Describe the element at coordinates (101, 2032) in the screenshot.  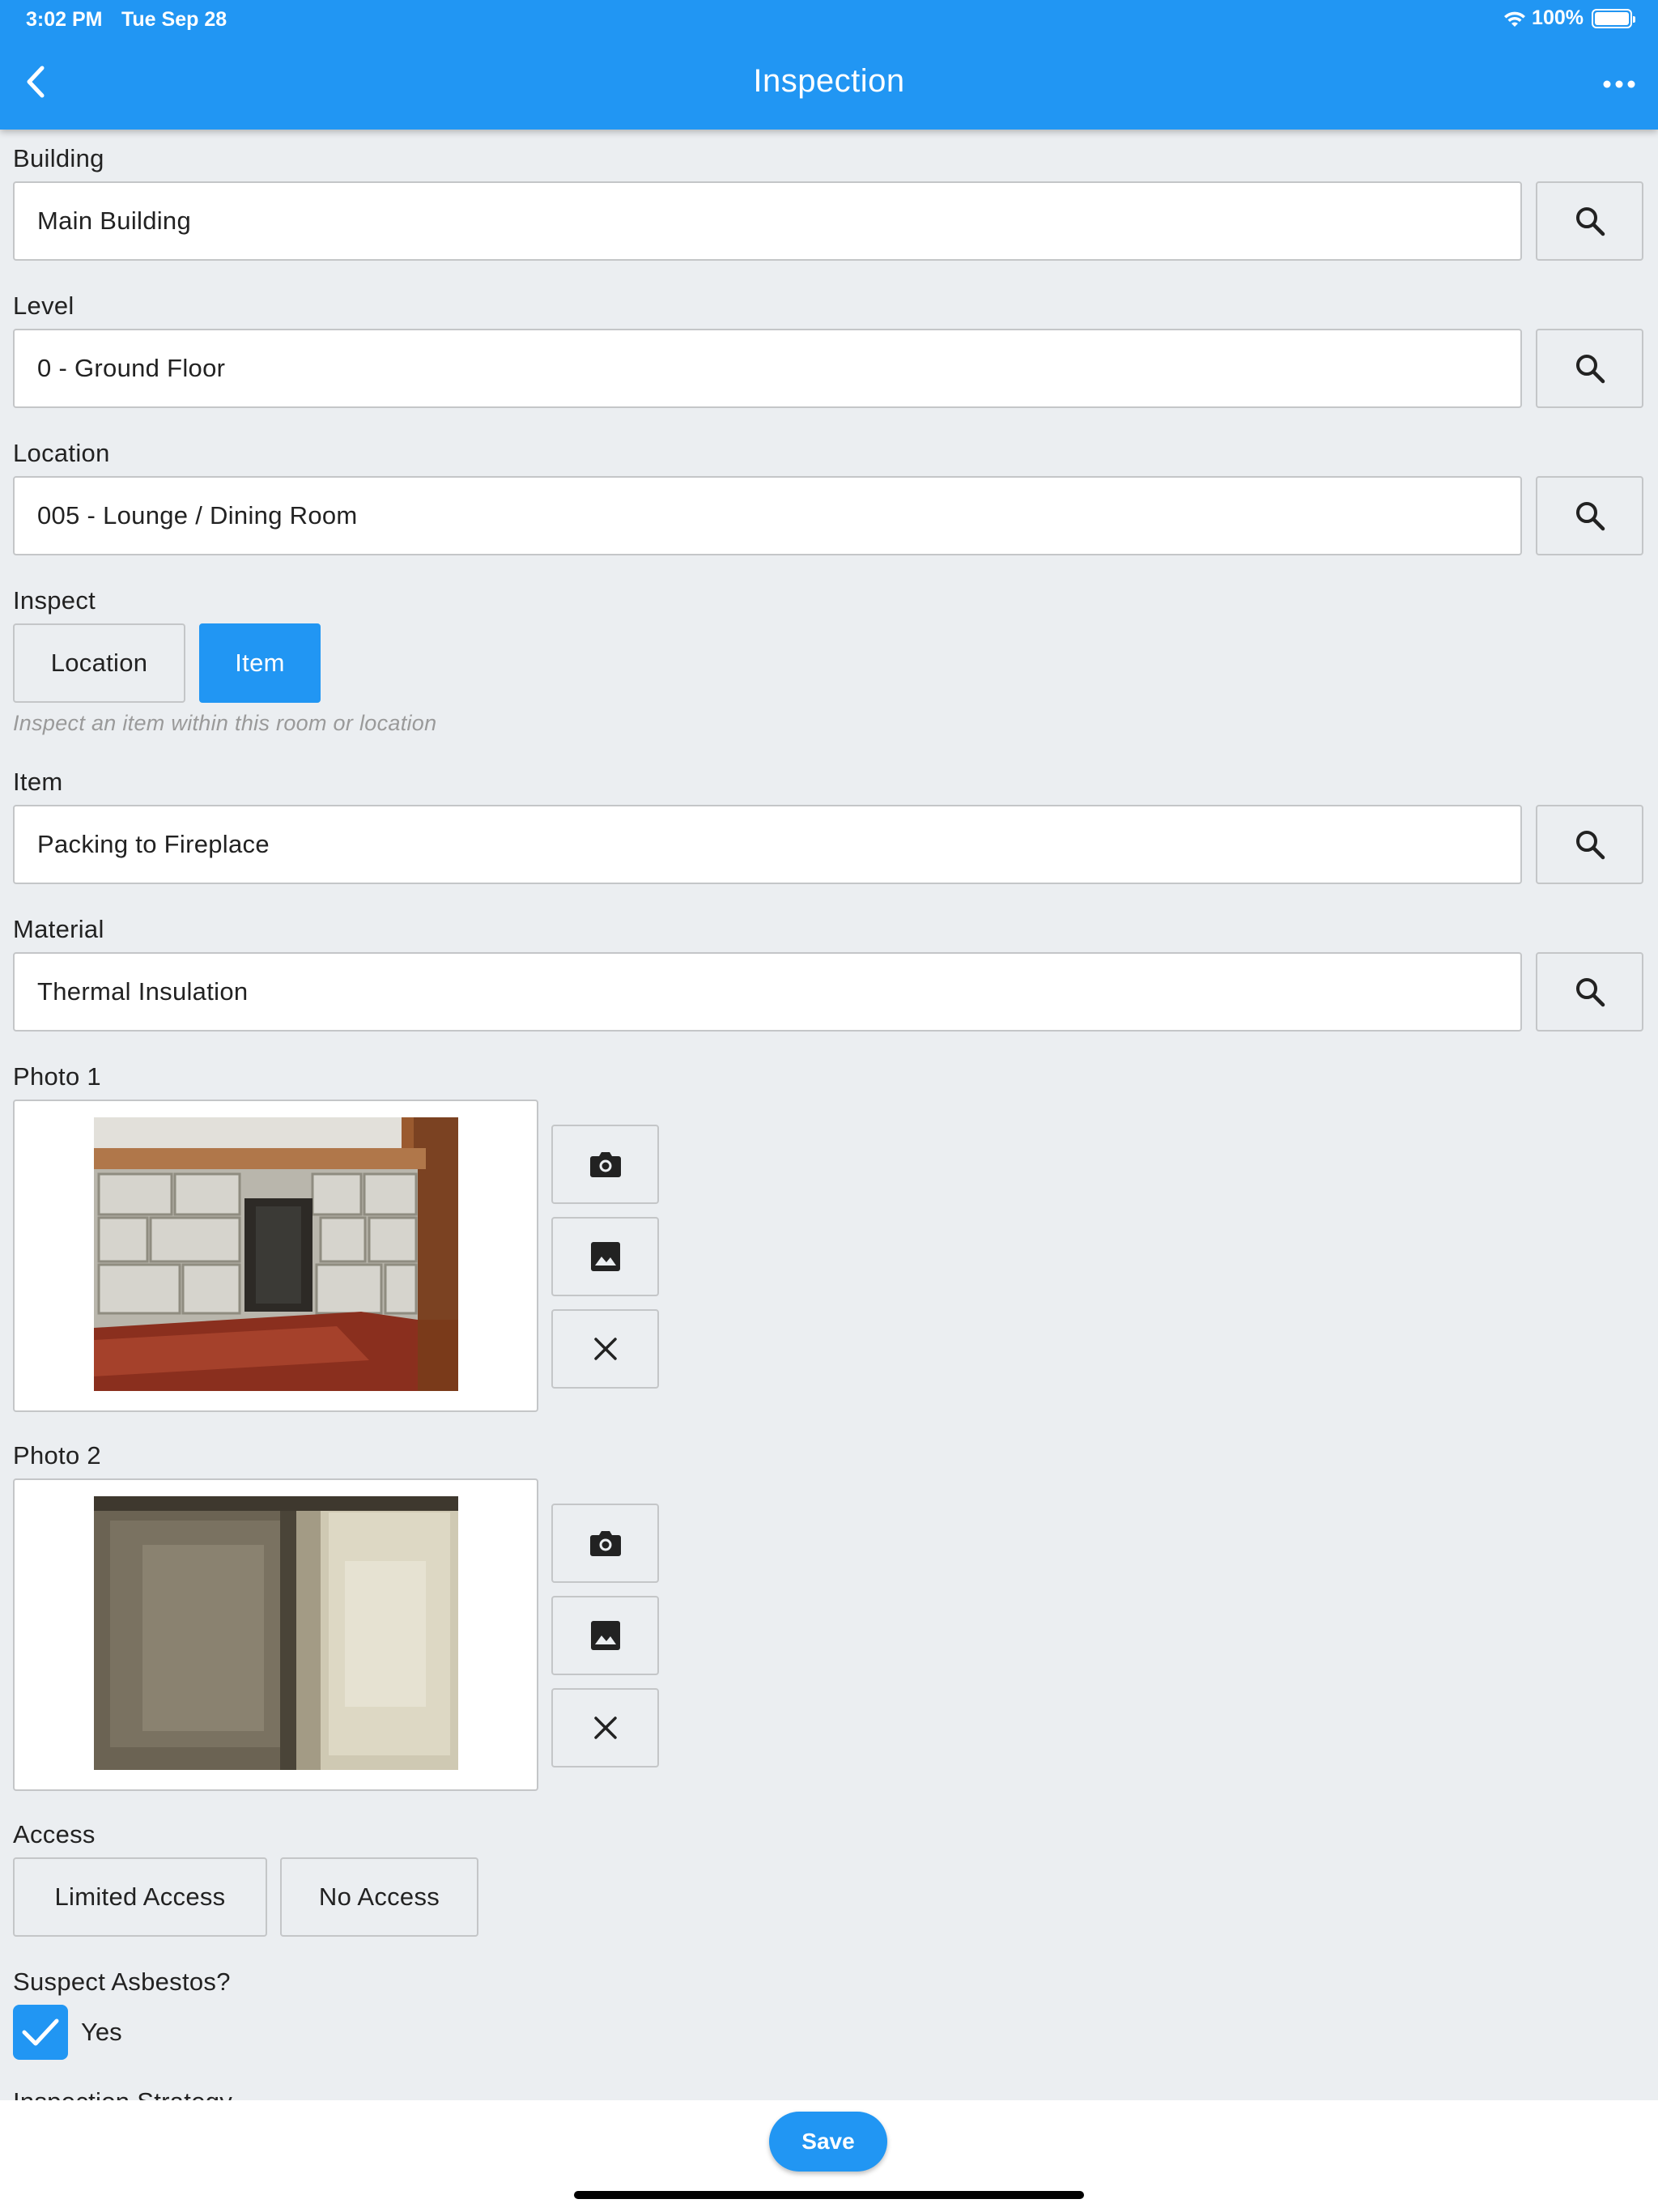
I see `suspect-asbestos-yes-label: Yes` at that location.